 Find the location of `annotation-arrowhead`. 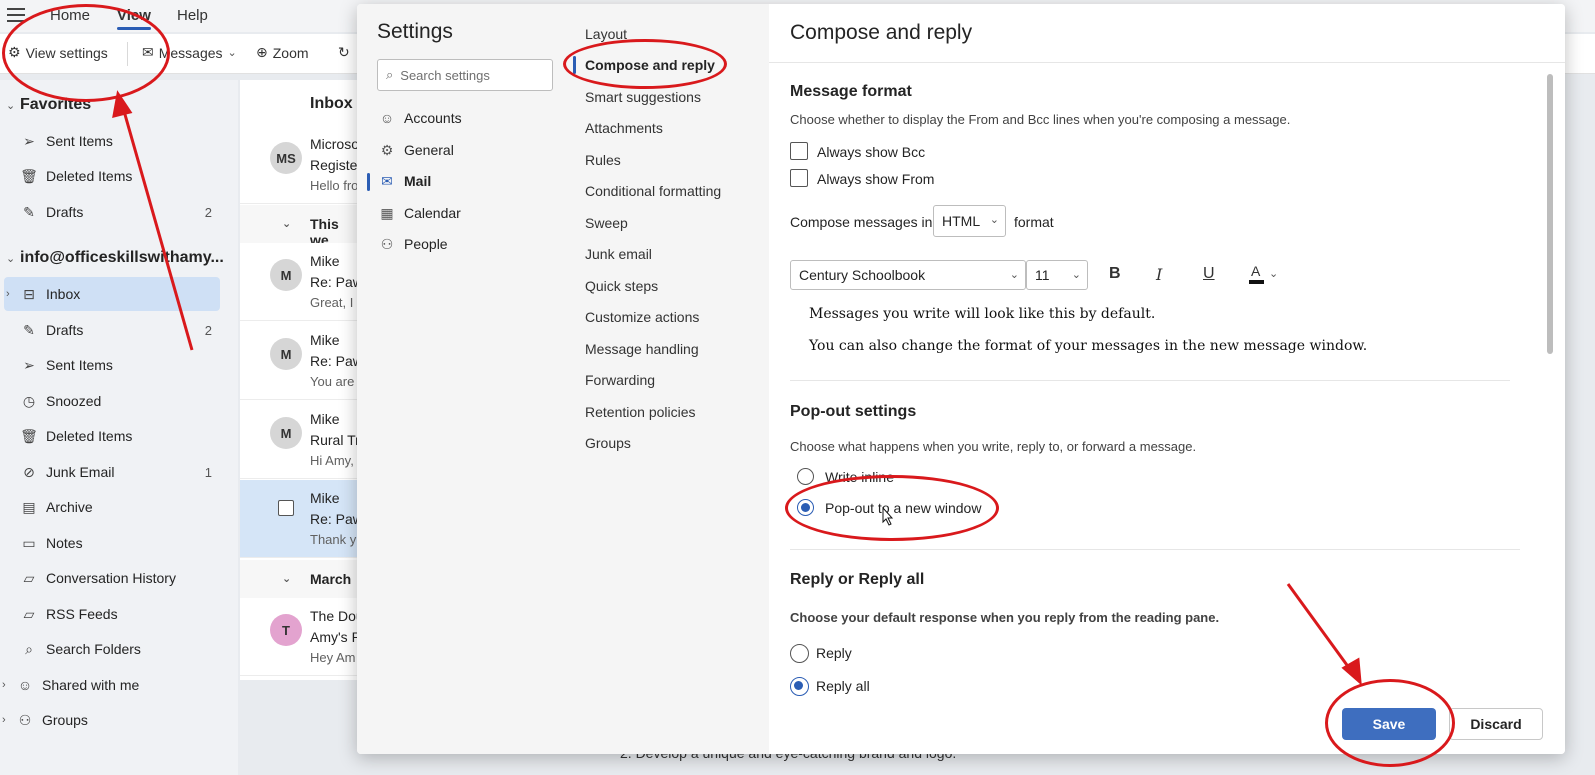

annotation-arrowhead is located at coordinates (122, 104).